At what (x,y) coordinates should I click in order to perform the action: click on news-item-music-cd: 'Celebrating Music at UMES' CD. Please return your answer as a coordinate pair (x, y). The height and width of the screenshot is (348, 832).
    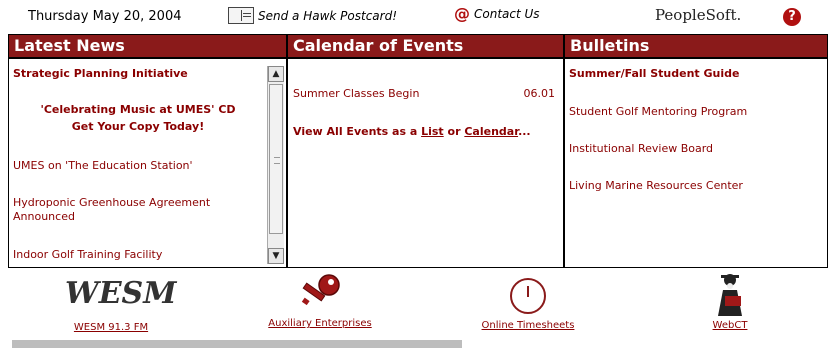
    Looking at the image, I should click on (138, 109).